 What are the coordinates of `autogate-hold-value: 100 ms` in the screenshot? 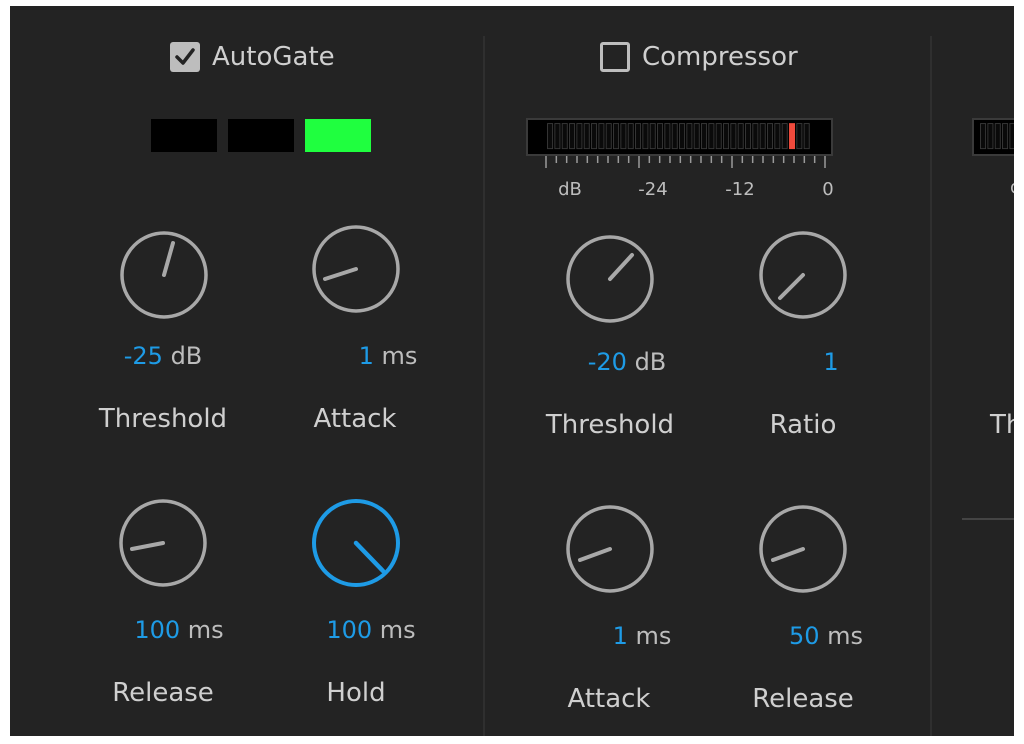 It's located at (371, 630).